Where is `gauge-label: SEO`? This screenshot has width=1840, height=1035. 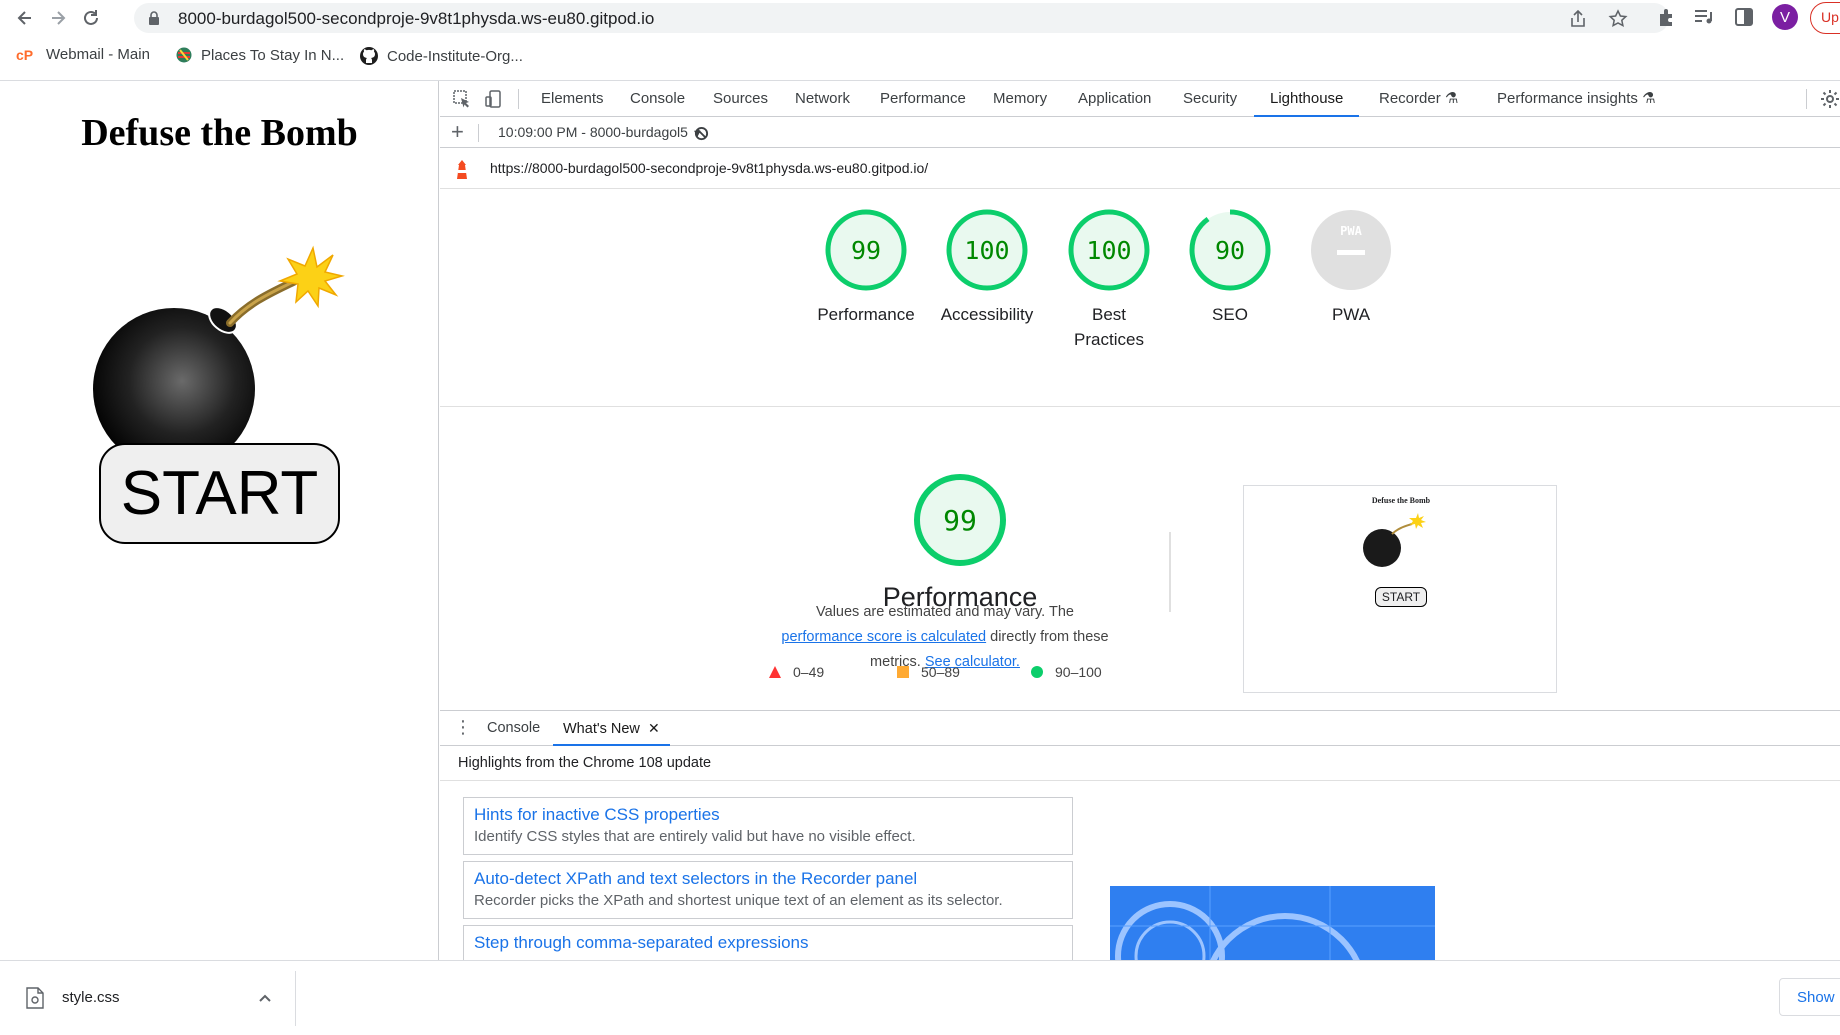 gauge-label: SEO is located at coordinates (1230, 314).